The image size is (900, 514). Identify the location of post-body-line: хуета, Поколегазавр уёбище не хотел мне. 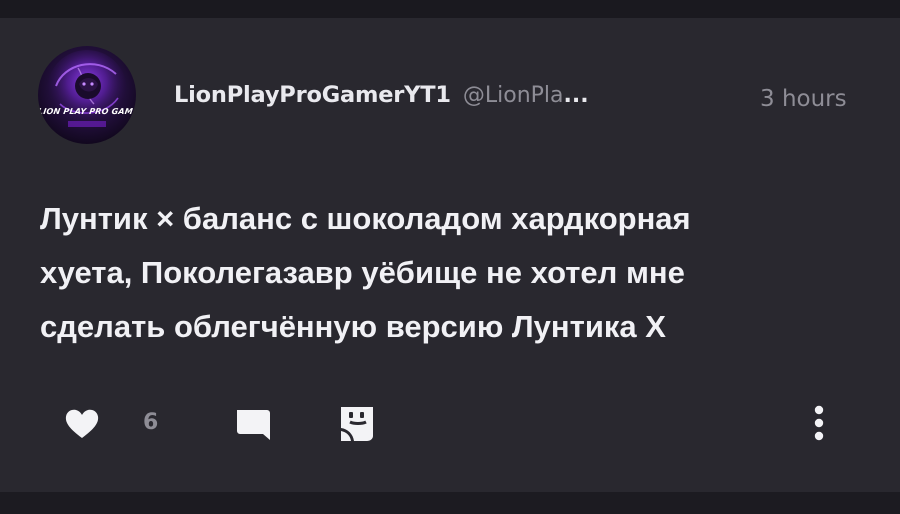
(362, 272).